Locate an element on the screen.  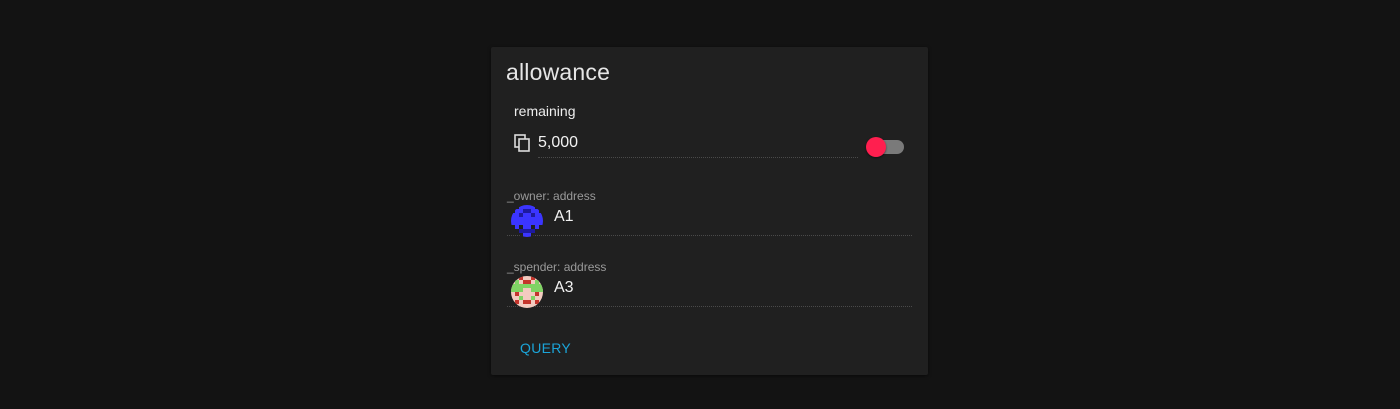
result-value: 5,000 is located at coordinates (698, 145).